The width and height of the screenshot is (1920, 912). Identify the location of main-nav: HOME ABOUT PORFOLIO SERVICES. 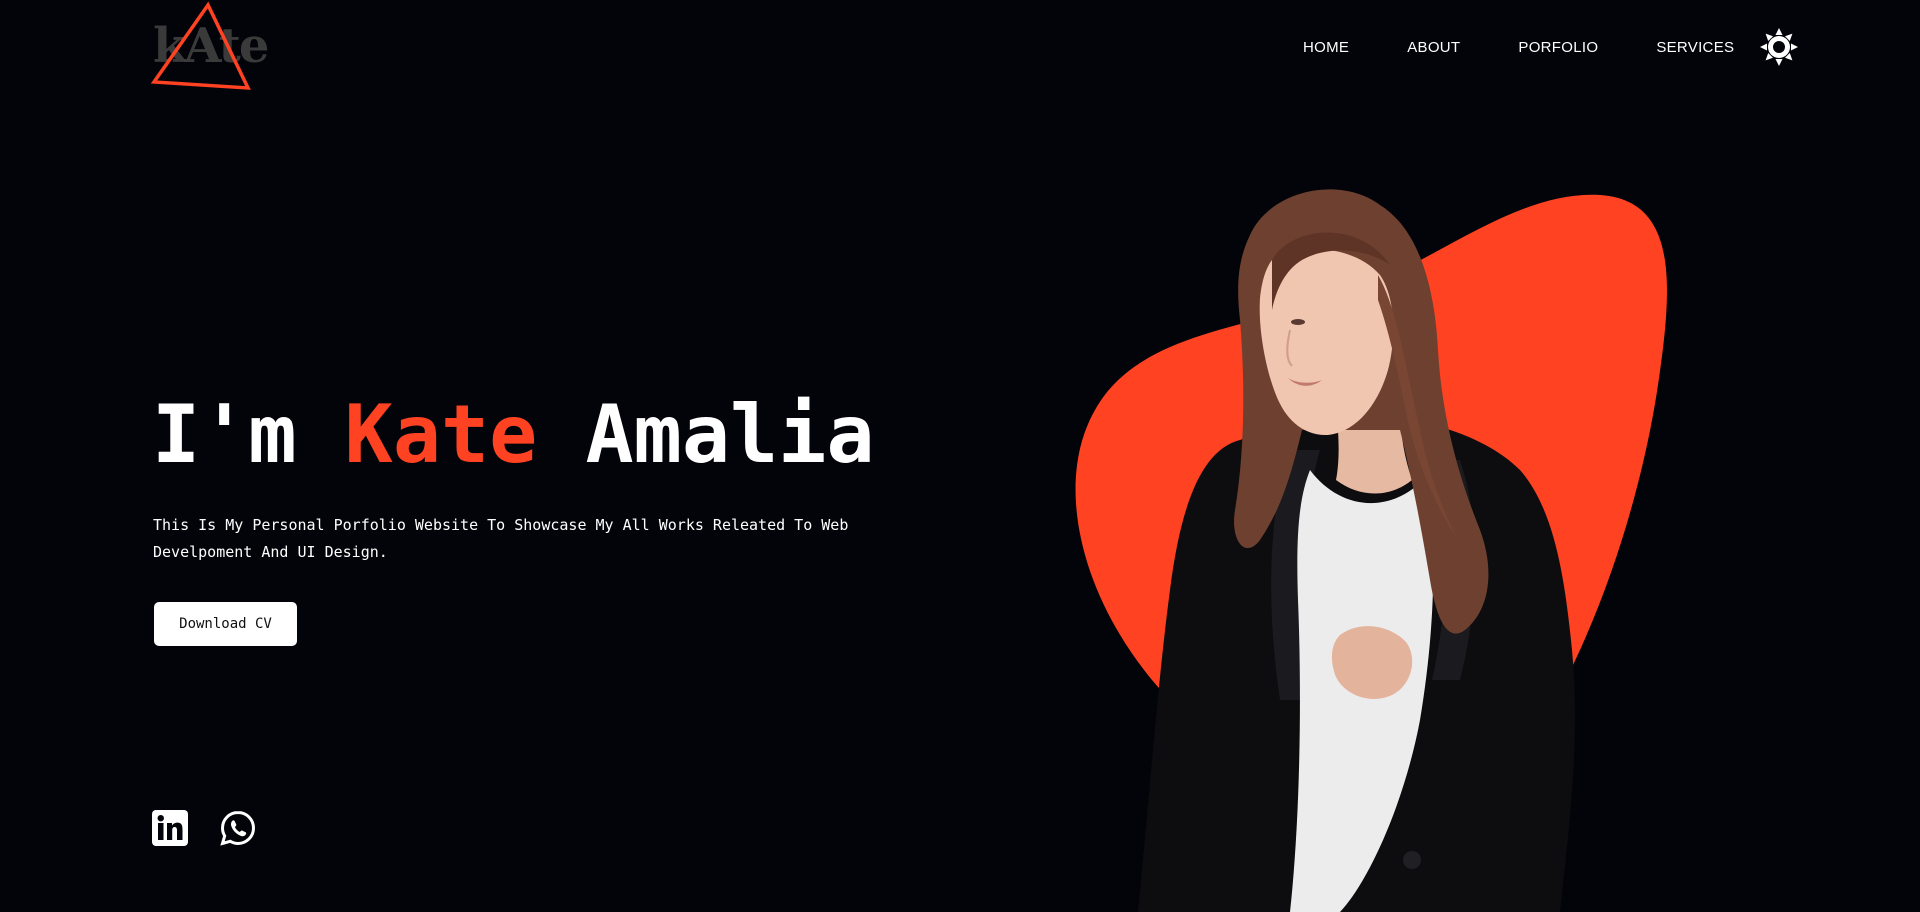
(1551, 47).